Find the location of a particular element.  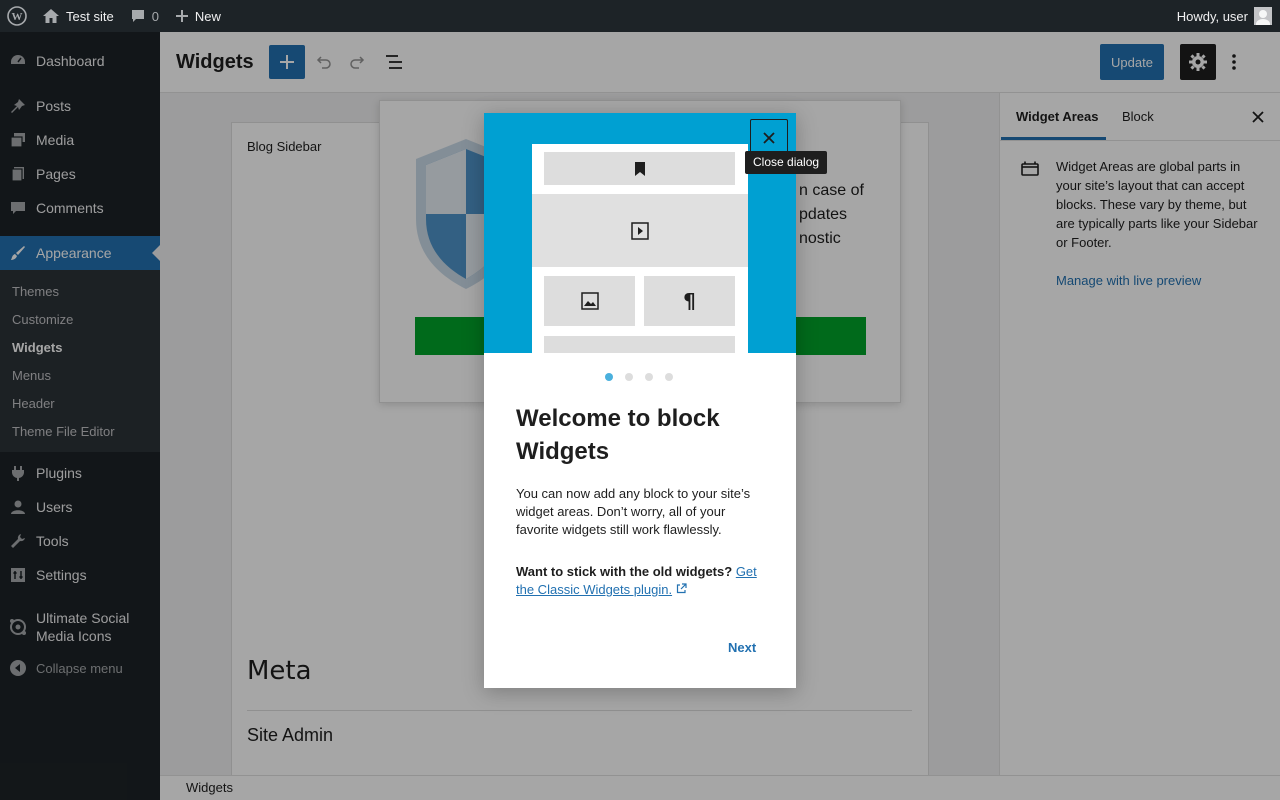

illustration-card: ¶ is located at coordinates (640, 248).